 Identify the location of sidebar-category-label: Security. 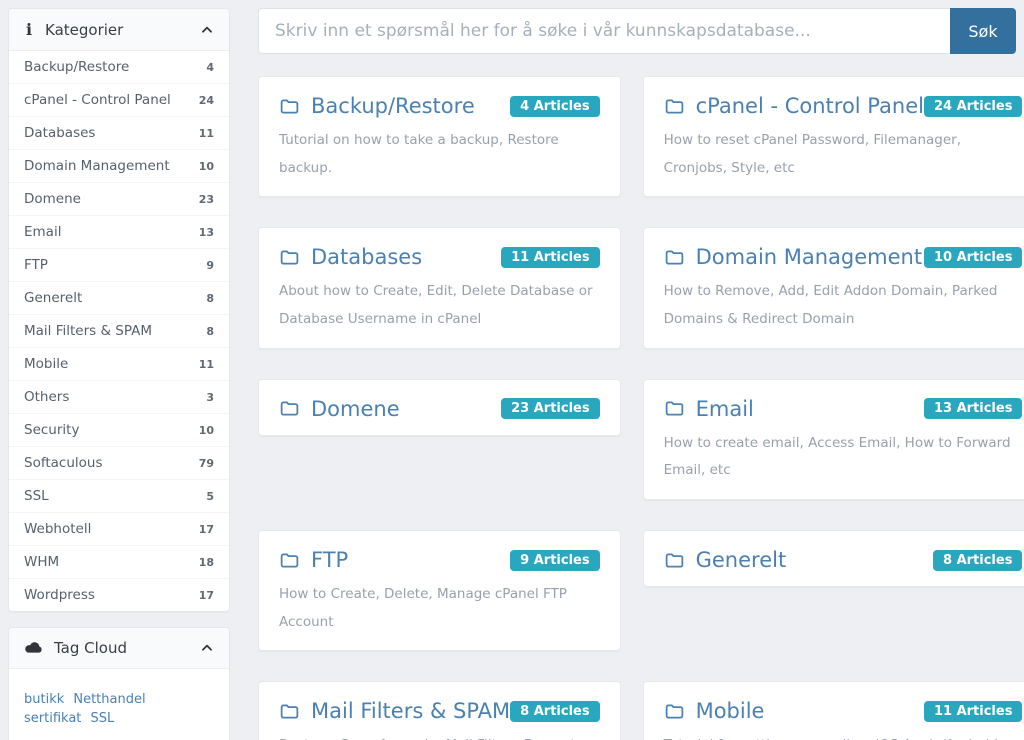
(52, 430).